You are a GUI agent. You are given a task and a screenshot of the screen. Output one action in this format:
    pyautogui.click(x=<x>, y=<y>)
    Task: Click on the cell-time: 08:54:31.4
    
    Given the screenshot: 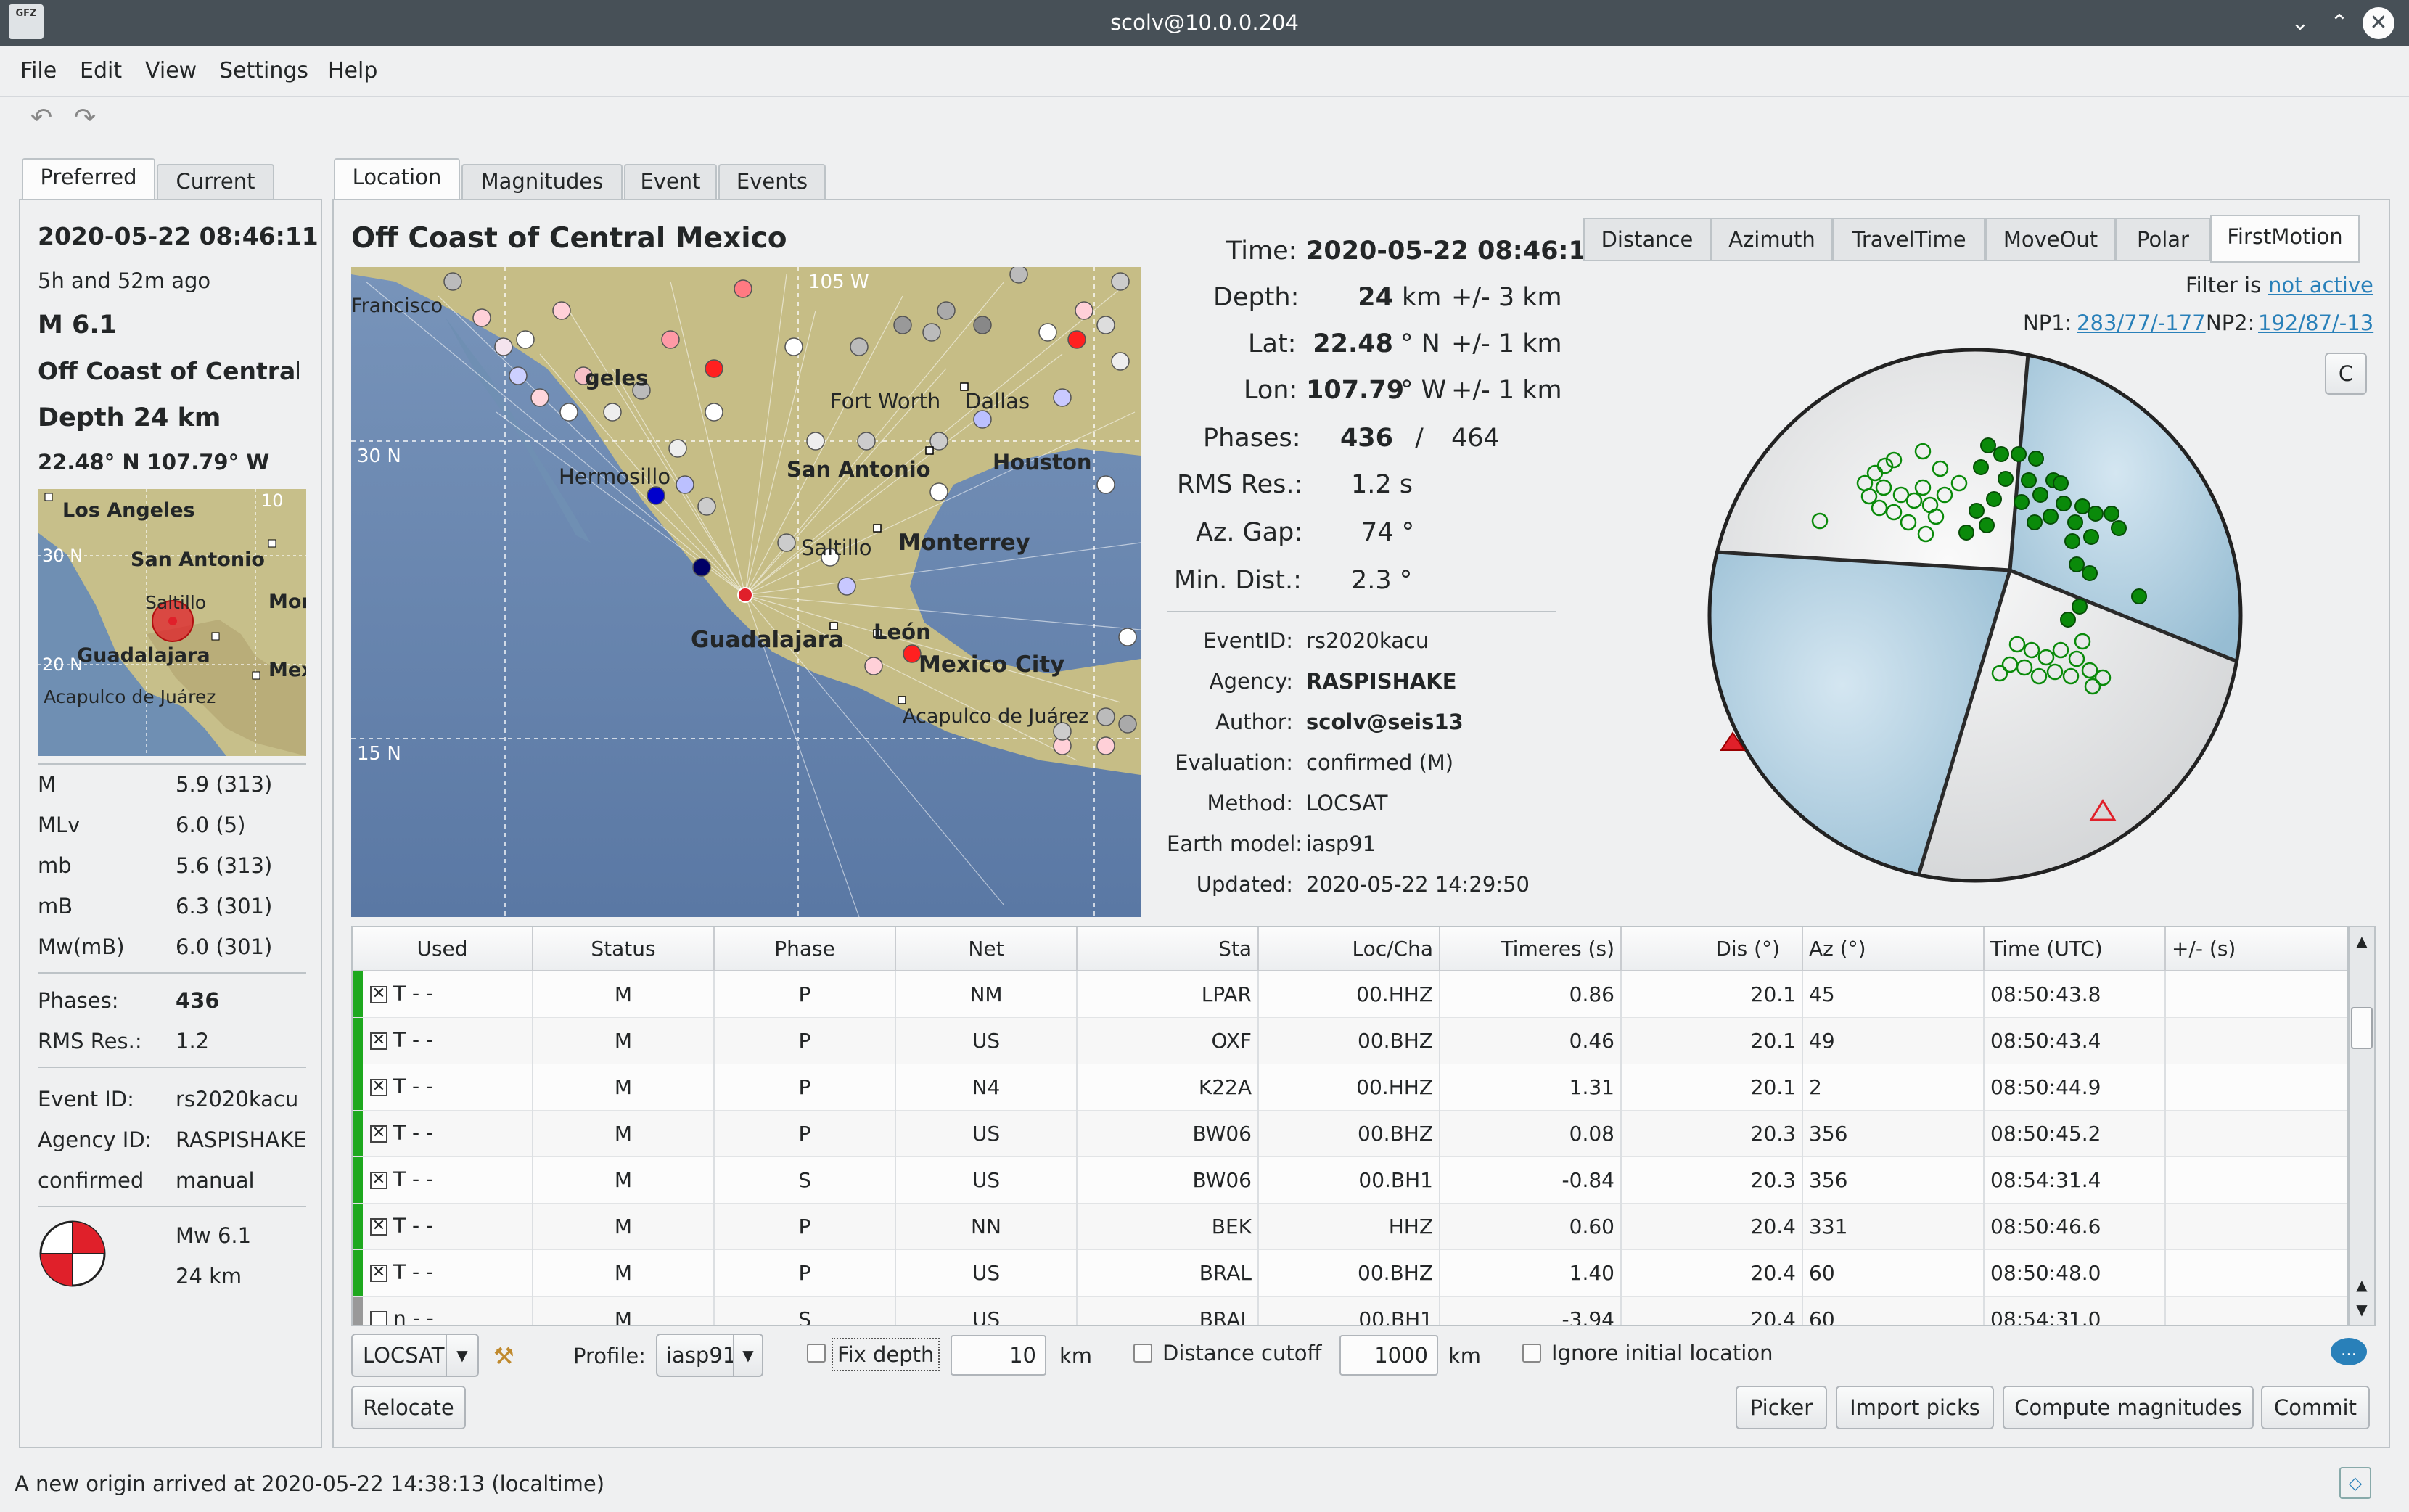 What is the action you would take?
    pyautogui.click(x=2075, y=1180)
    